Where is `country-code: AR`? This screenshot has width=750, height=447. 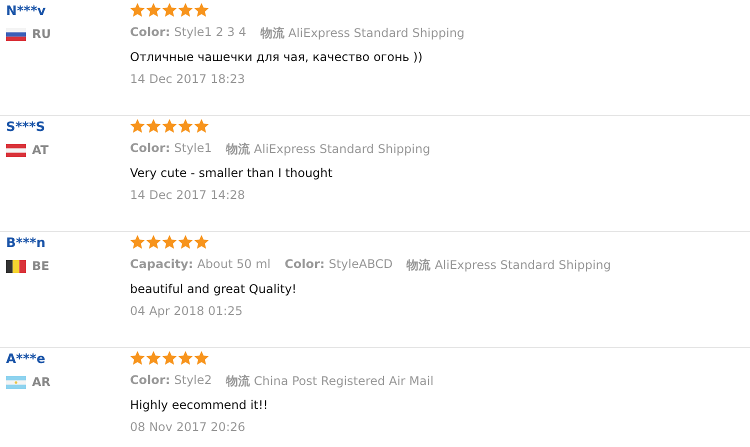 country-code: AR is located at coordinates (41, 382).